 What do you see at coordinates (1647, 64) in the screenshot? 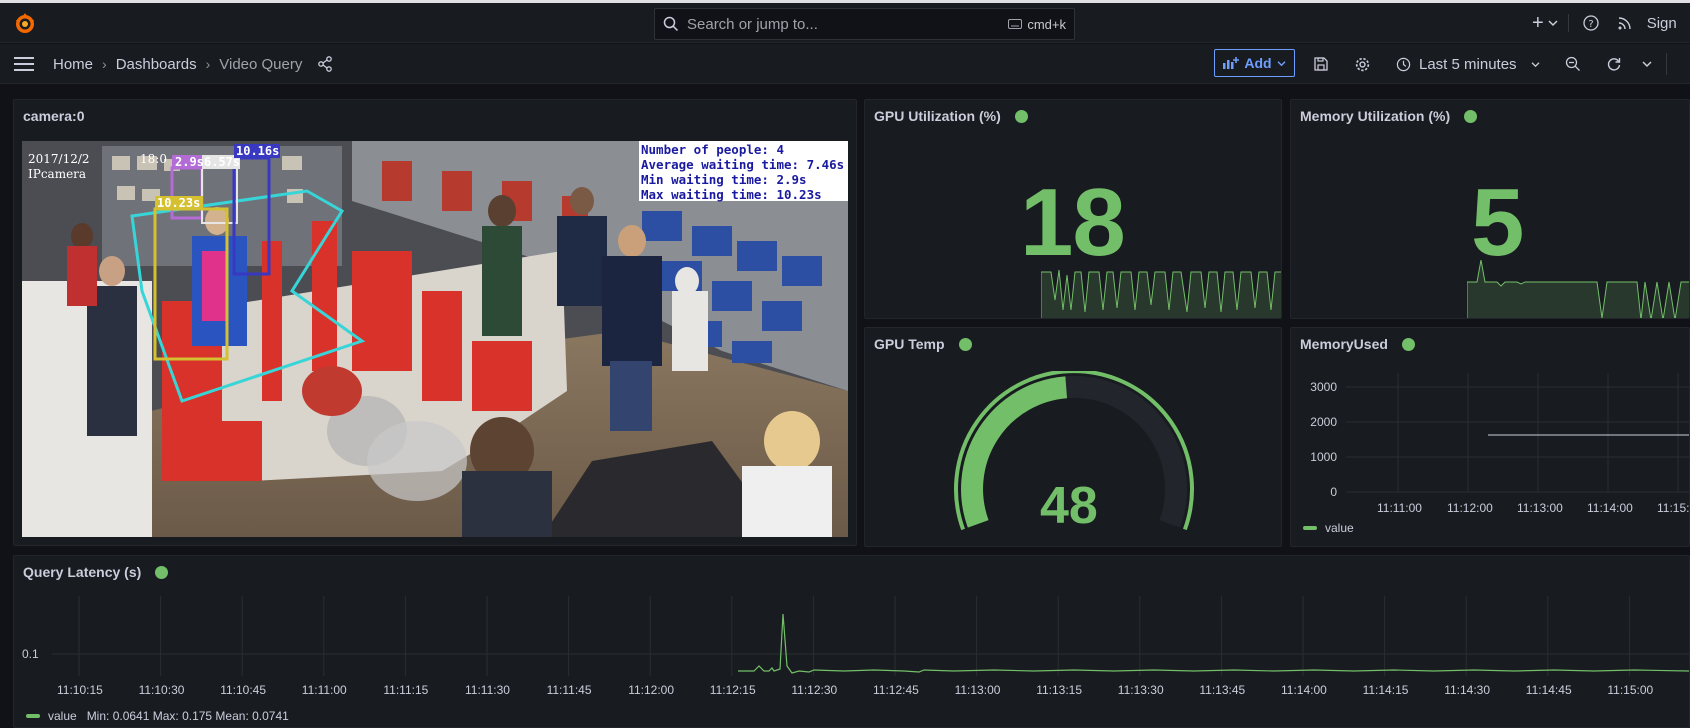
I see `refresh-interval-chevron-icon` at bounding box center [1647, 64].